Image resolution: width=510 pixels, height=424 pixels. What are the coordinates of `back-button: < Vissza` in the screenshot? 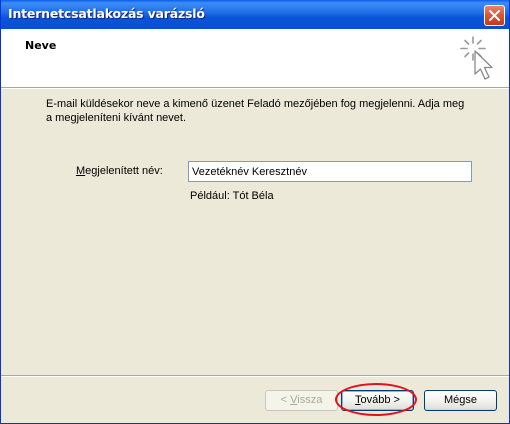 It's located at (301, 400).